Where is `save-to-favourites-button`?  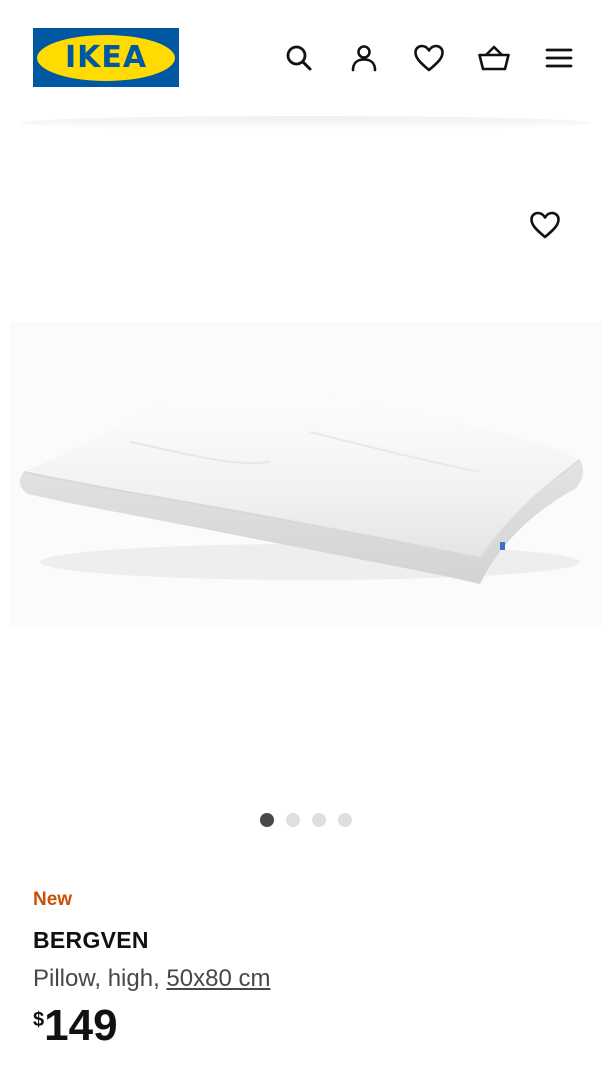
save-to-favourites-button is located at coordinates (545, 227).